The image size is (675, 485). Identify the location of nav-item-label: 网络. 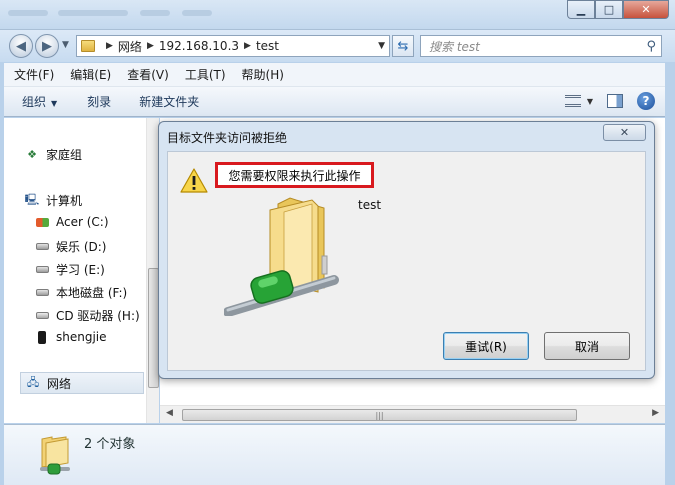
(59, 383).